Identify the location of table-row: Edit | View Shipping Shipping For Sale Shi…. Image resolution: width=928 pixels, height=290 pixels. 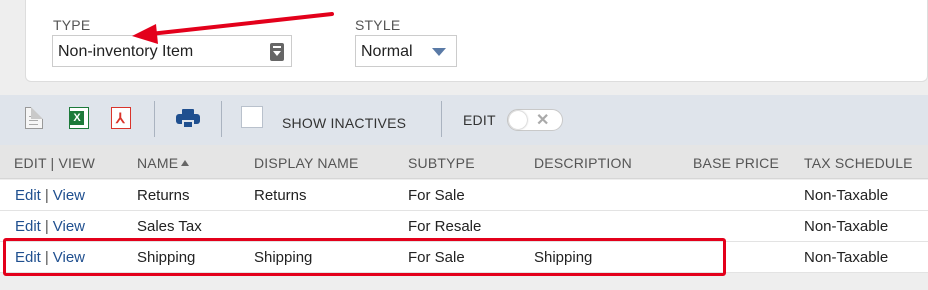
(464, 257).